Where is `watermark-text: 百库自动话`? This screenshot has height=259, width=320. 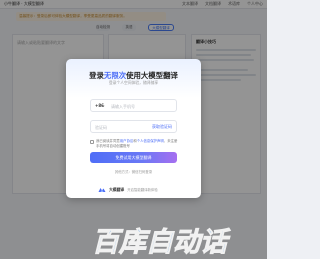
watermark-text: 百库自动话 is located at coordinates (161, 242).